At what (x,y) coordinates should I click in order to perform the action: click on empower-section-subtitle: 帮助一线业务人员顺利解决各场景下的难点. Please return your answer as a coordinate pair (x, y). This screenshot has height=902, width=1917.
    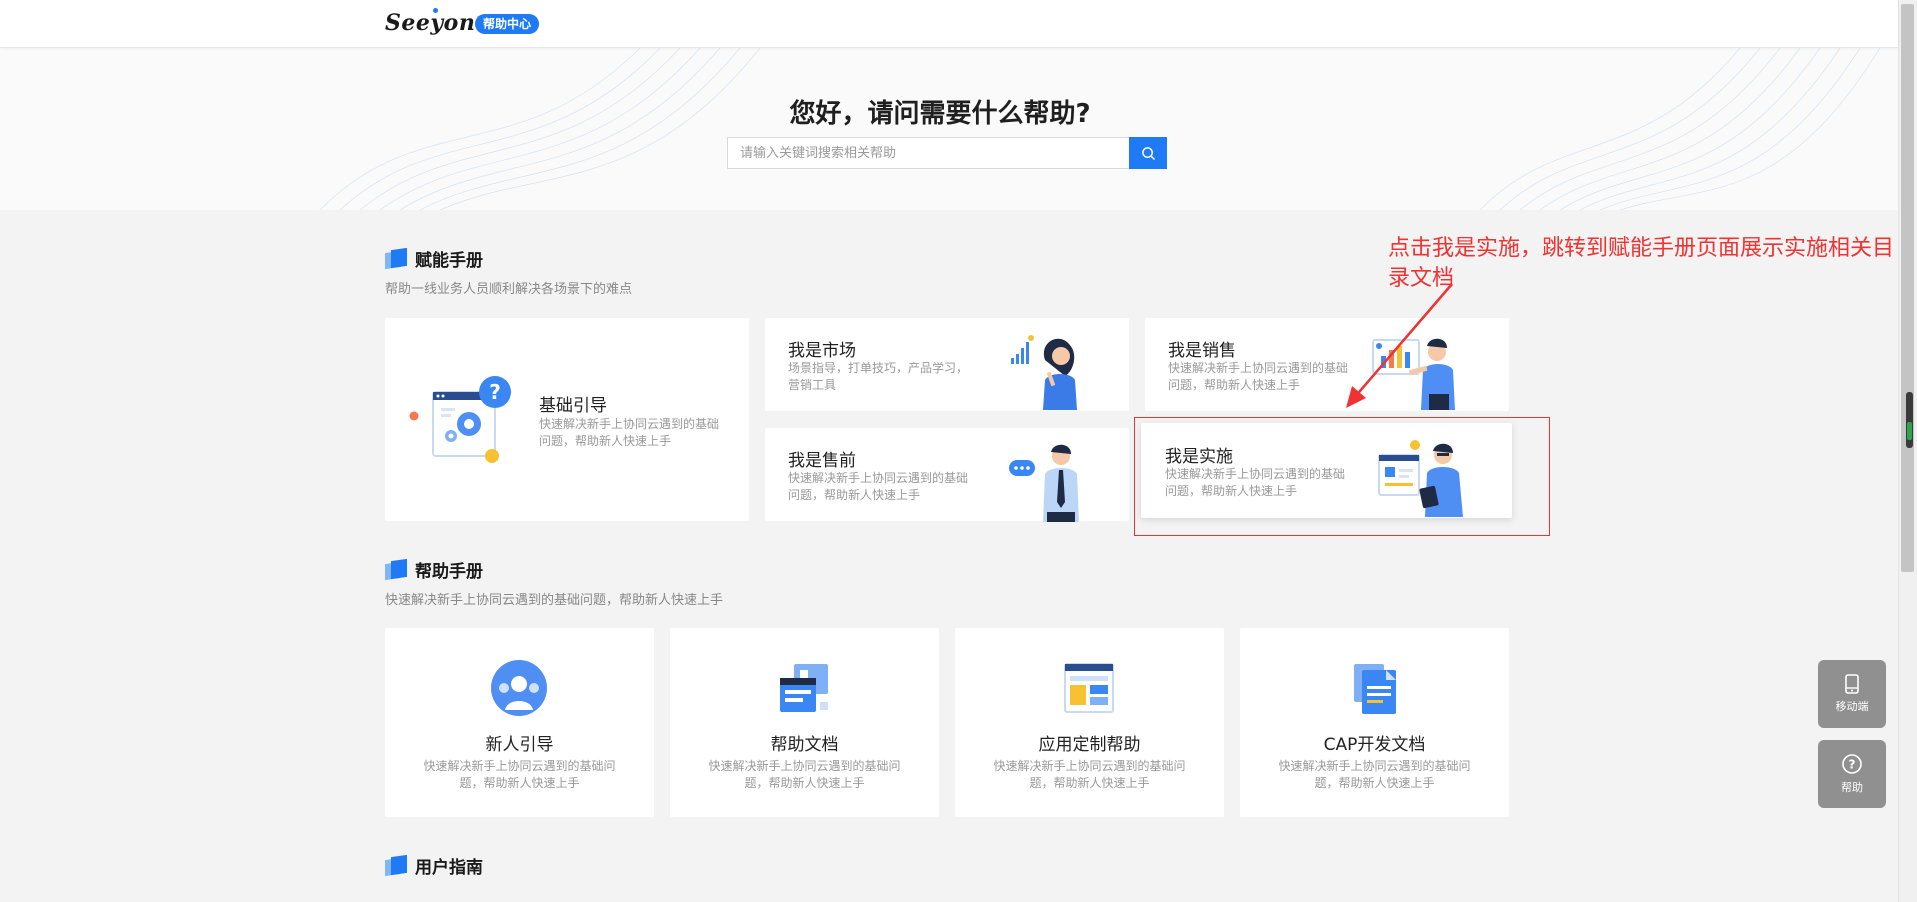
    Looking at the image, I should click on (509, 289).